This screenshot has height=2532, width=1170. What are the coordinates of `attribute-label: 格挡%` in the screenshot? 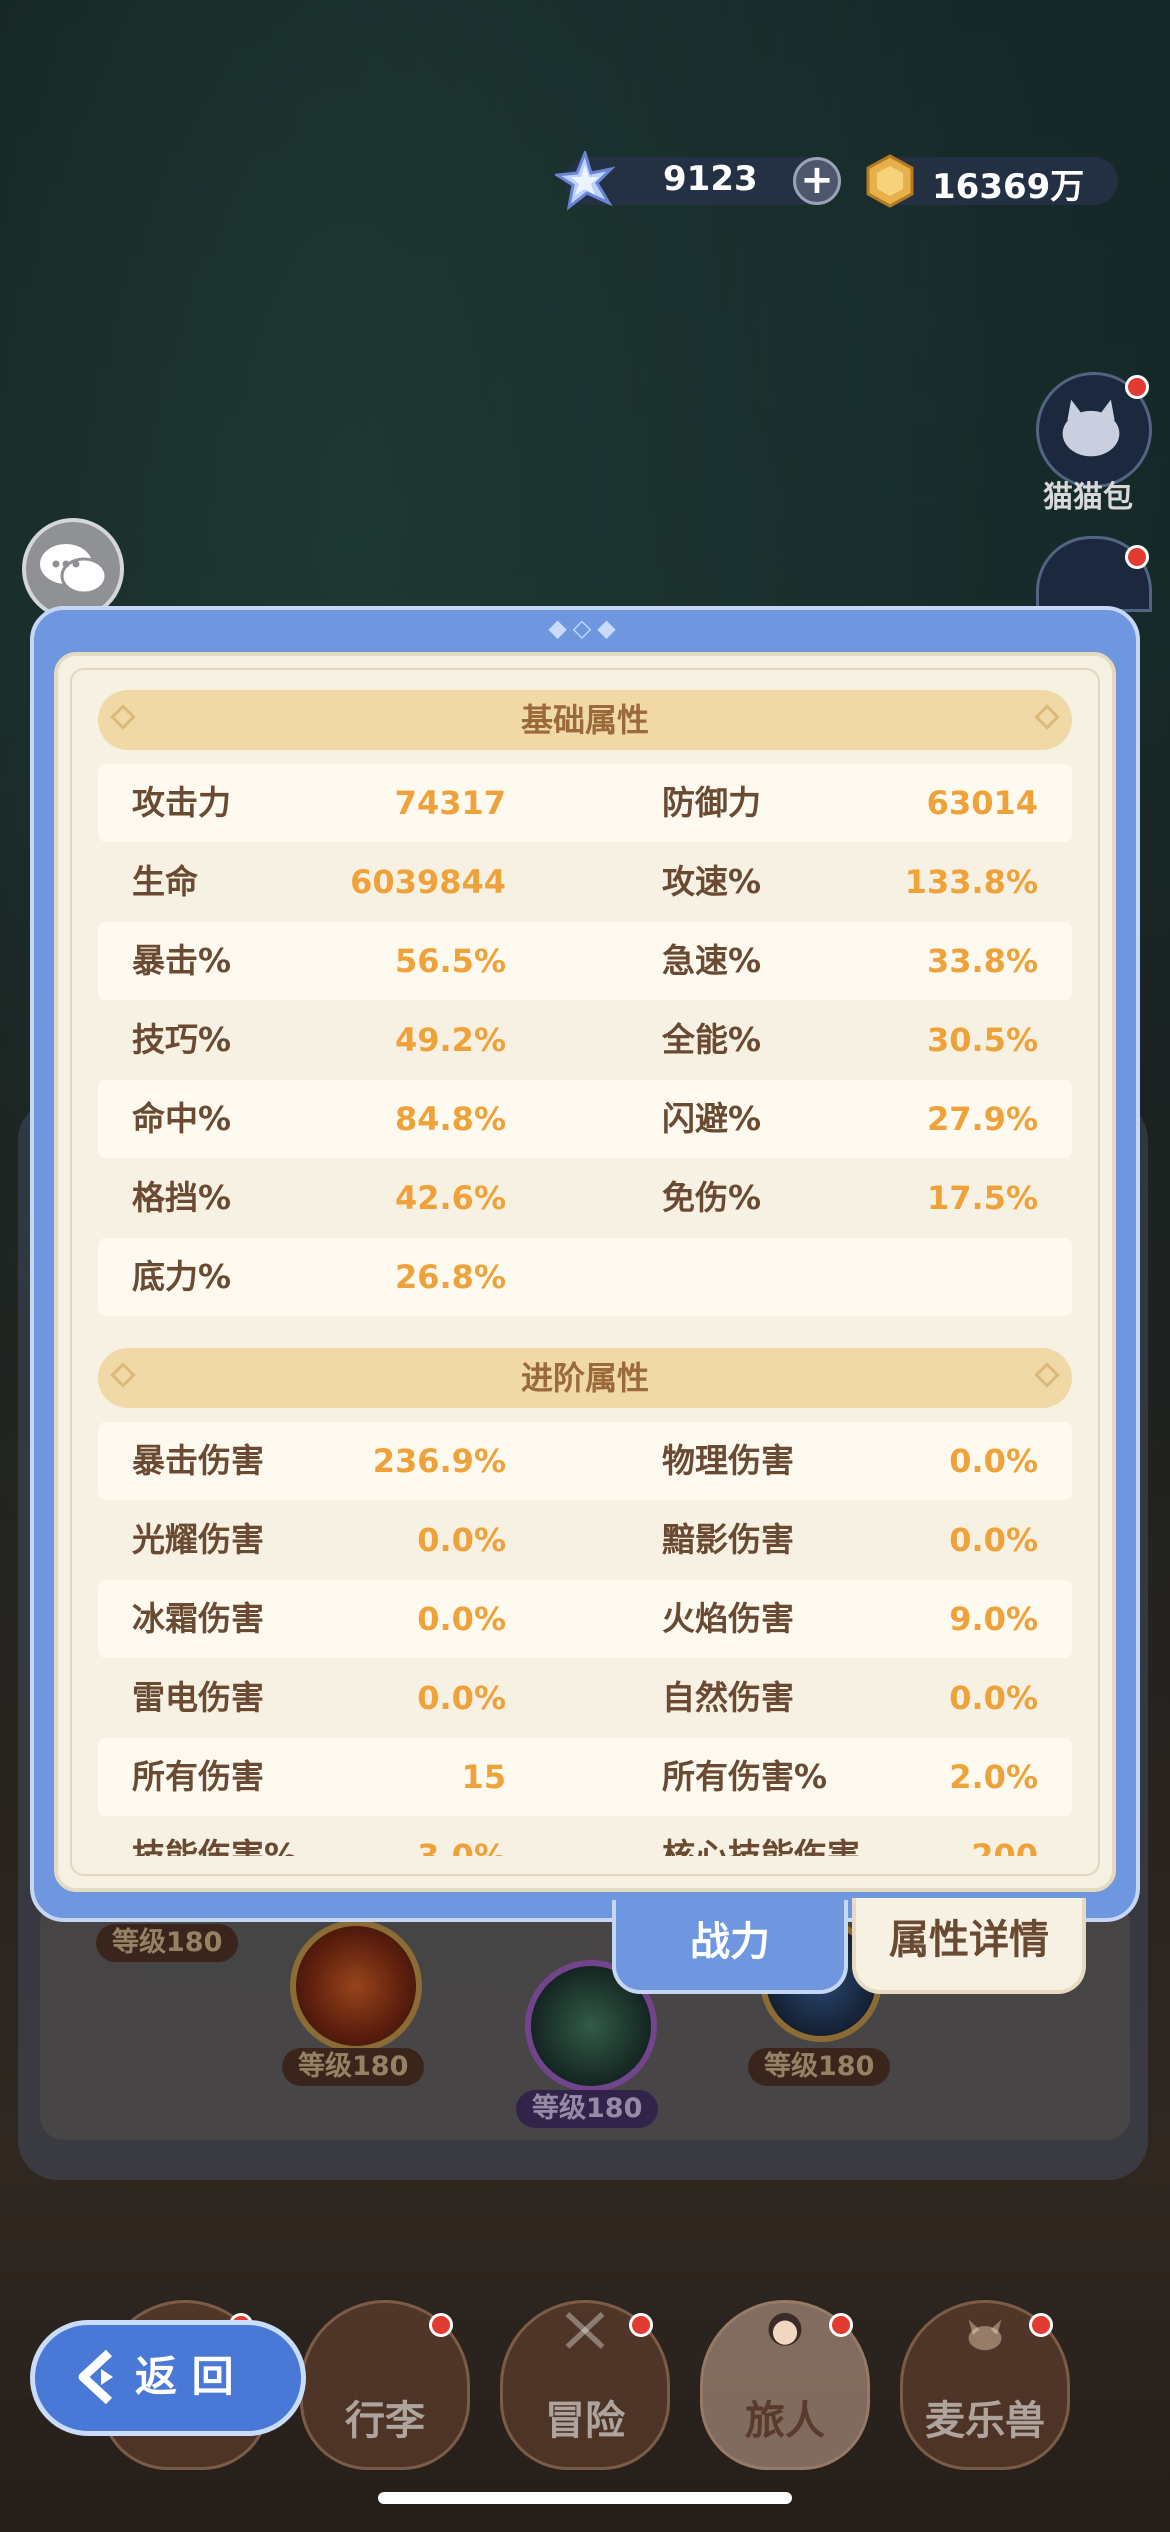 It's located at (182, 1197).